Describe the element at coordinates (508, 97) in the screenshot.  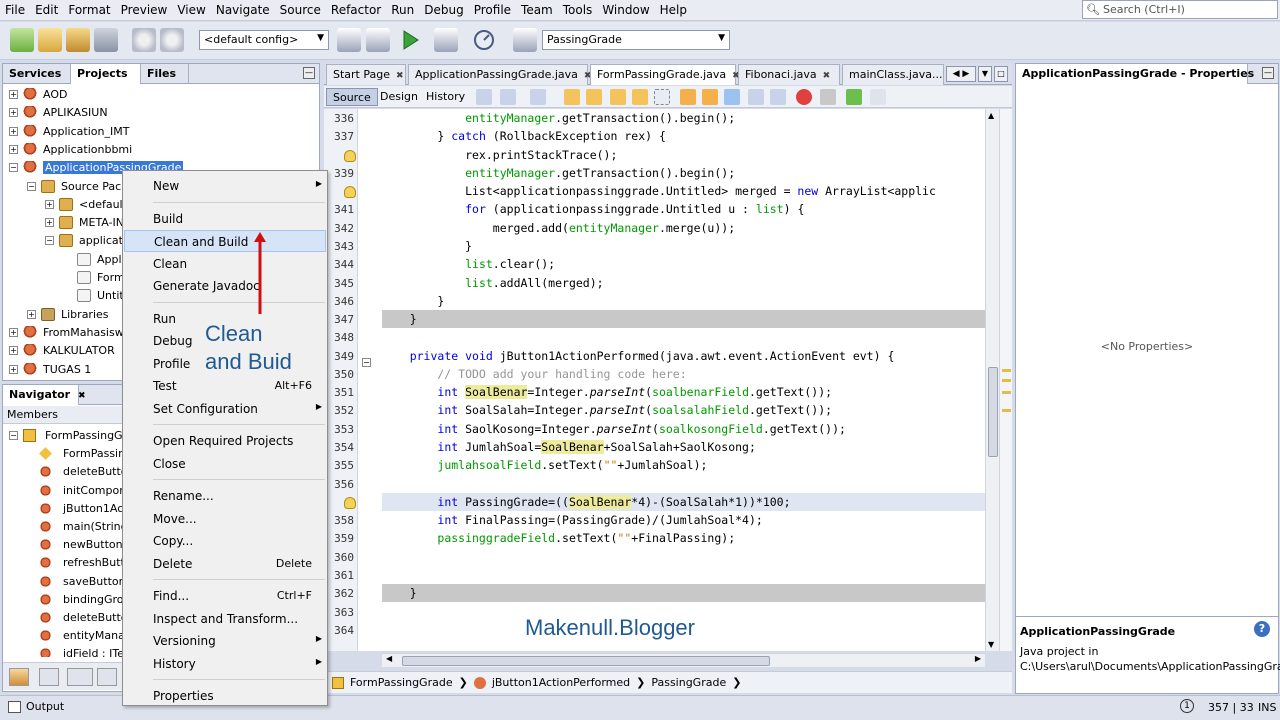
I see `back-icon` at that location.